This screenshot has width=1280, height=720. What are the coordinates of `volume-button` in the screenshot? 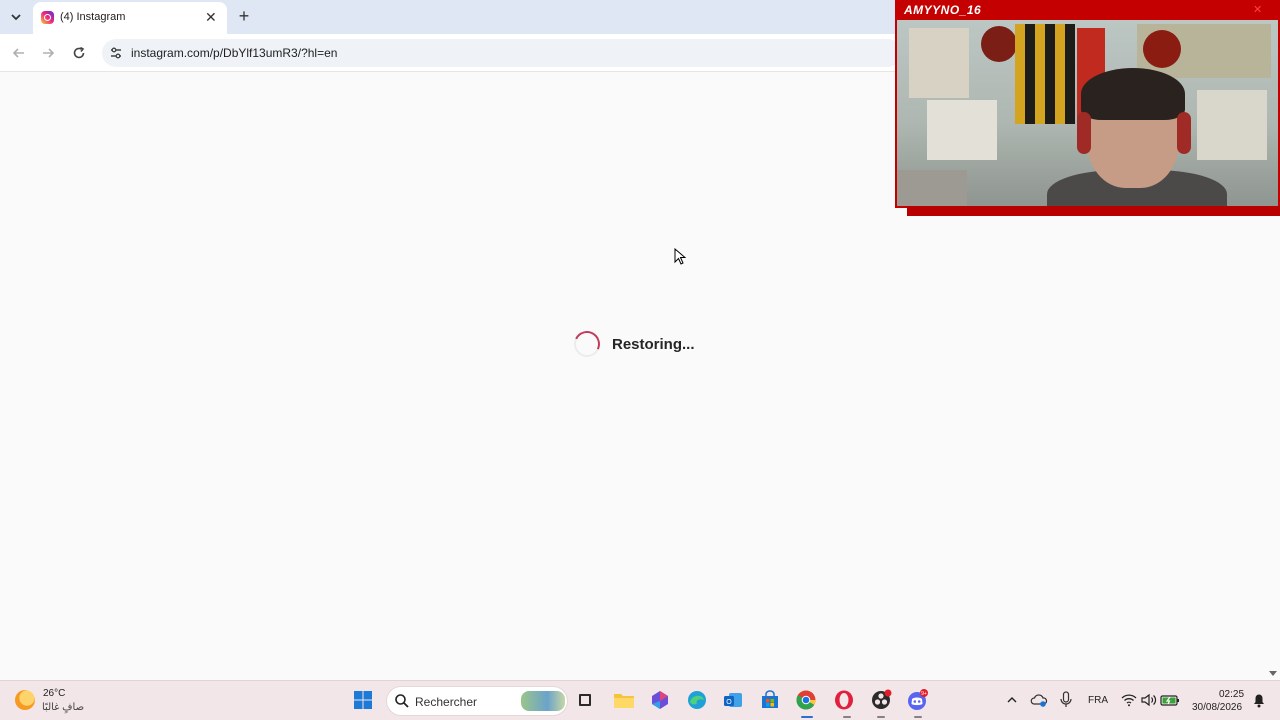 It's located at (1149, 700).